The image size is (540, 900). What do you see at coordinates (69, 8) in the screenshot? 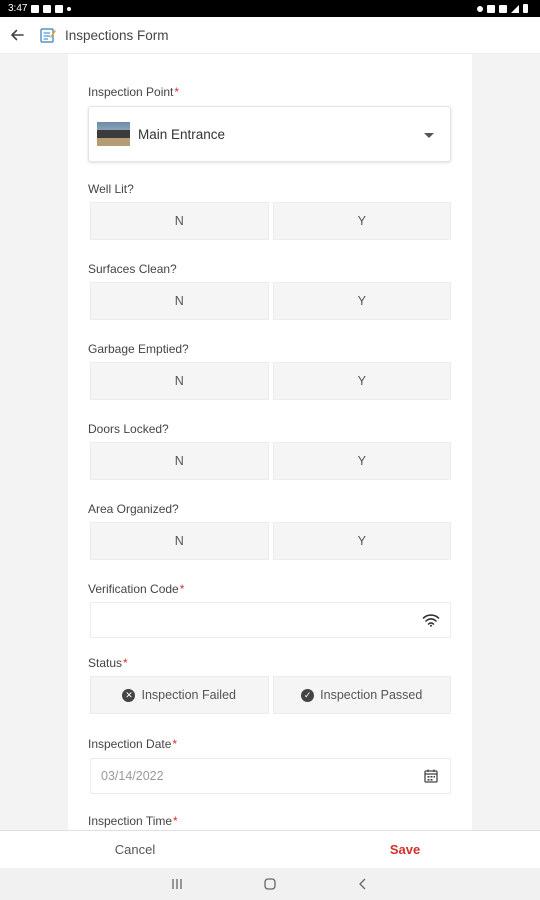
I see `notification-dot-icon` at bounding box center [69, 8].